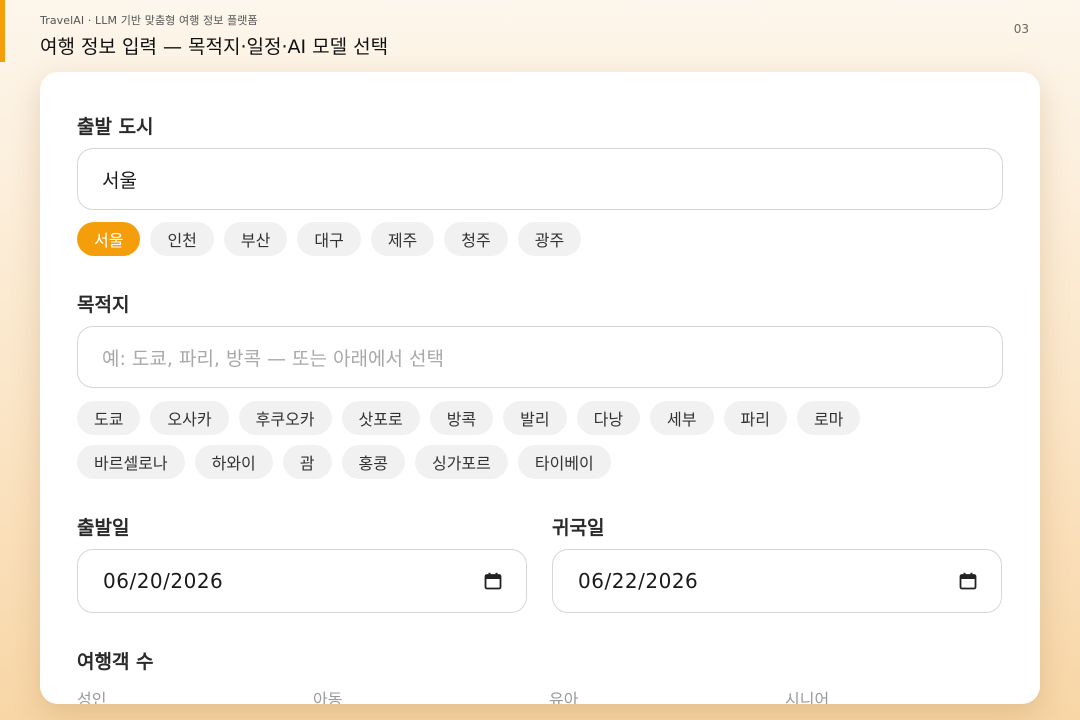  What do you see at coordinates (214, 47) in the screenshot?
I see `page-title: 여행 정보 입력 — 목적지·일정·AI 모델 선택` at bounding box center [214, 47].